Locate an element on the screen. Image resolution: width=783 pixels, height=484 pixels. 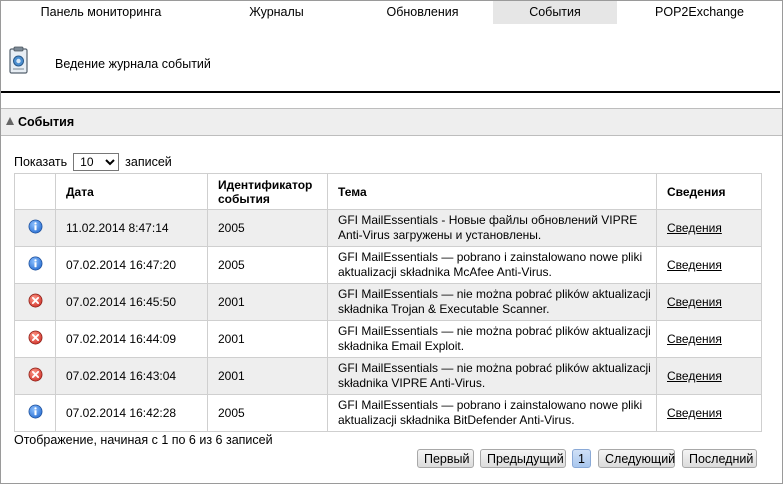
tab-pop2exchange: POP2Exchange is located at coordinates (699, 12).